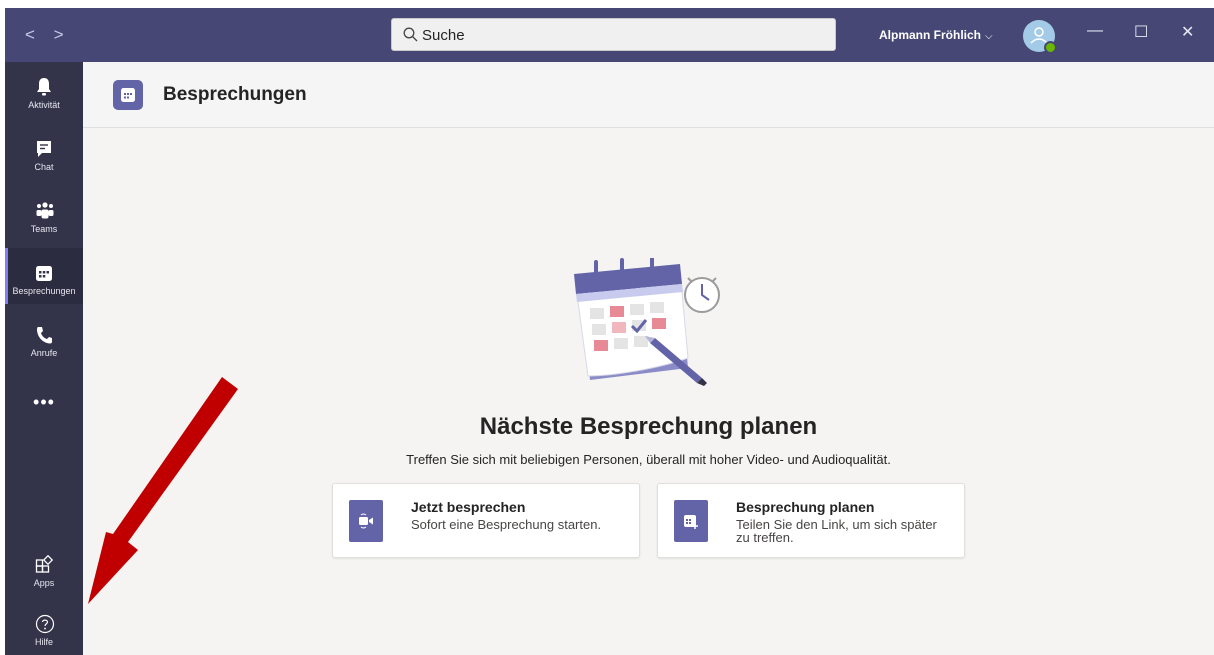  Describe the element at coordinates (506, 524) in the screenshot. I see `card-description: Sofort eine Besprechung starten.` at that location.